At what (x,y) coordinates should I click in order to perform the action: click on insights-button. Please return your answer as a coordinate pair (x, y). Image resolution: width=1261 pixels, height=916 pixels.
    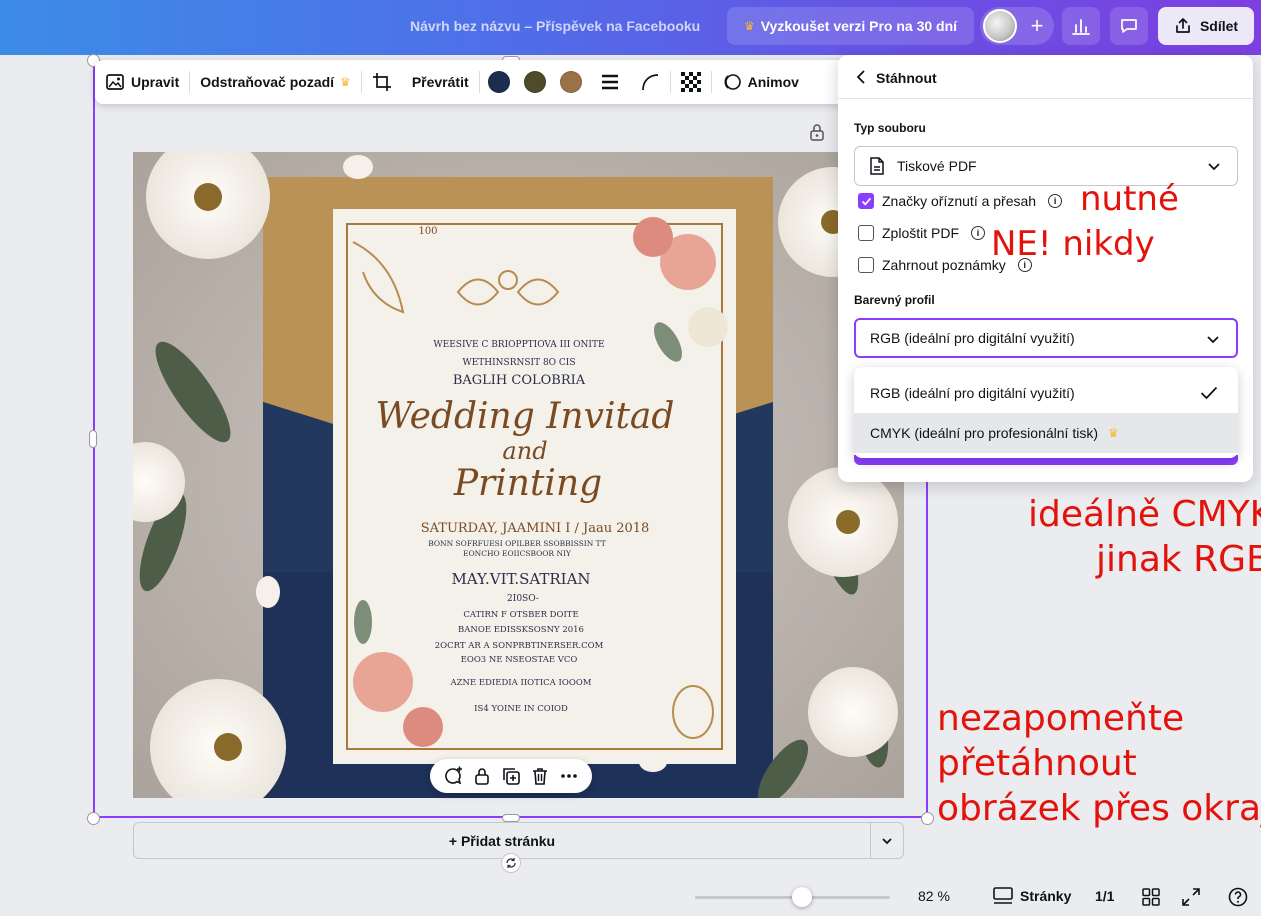
    Looking at the image, I should click on (1081, 26).